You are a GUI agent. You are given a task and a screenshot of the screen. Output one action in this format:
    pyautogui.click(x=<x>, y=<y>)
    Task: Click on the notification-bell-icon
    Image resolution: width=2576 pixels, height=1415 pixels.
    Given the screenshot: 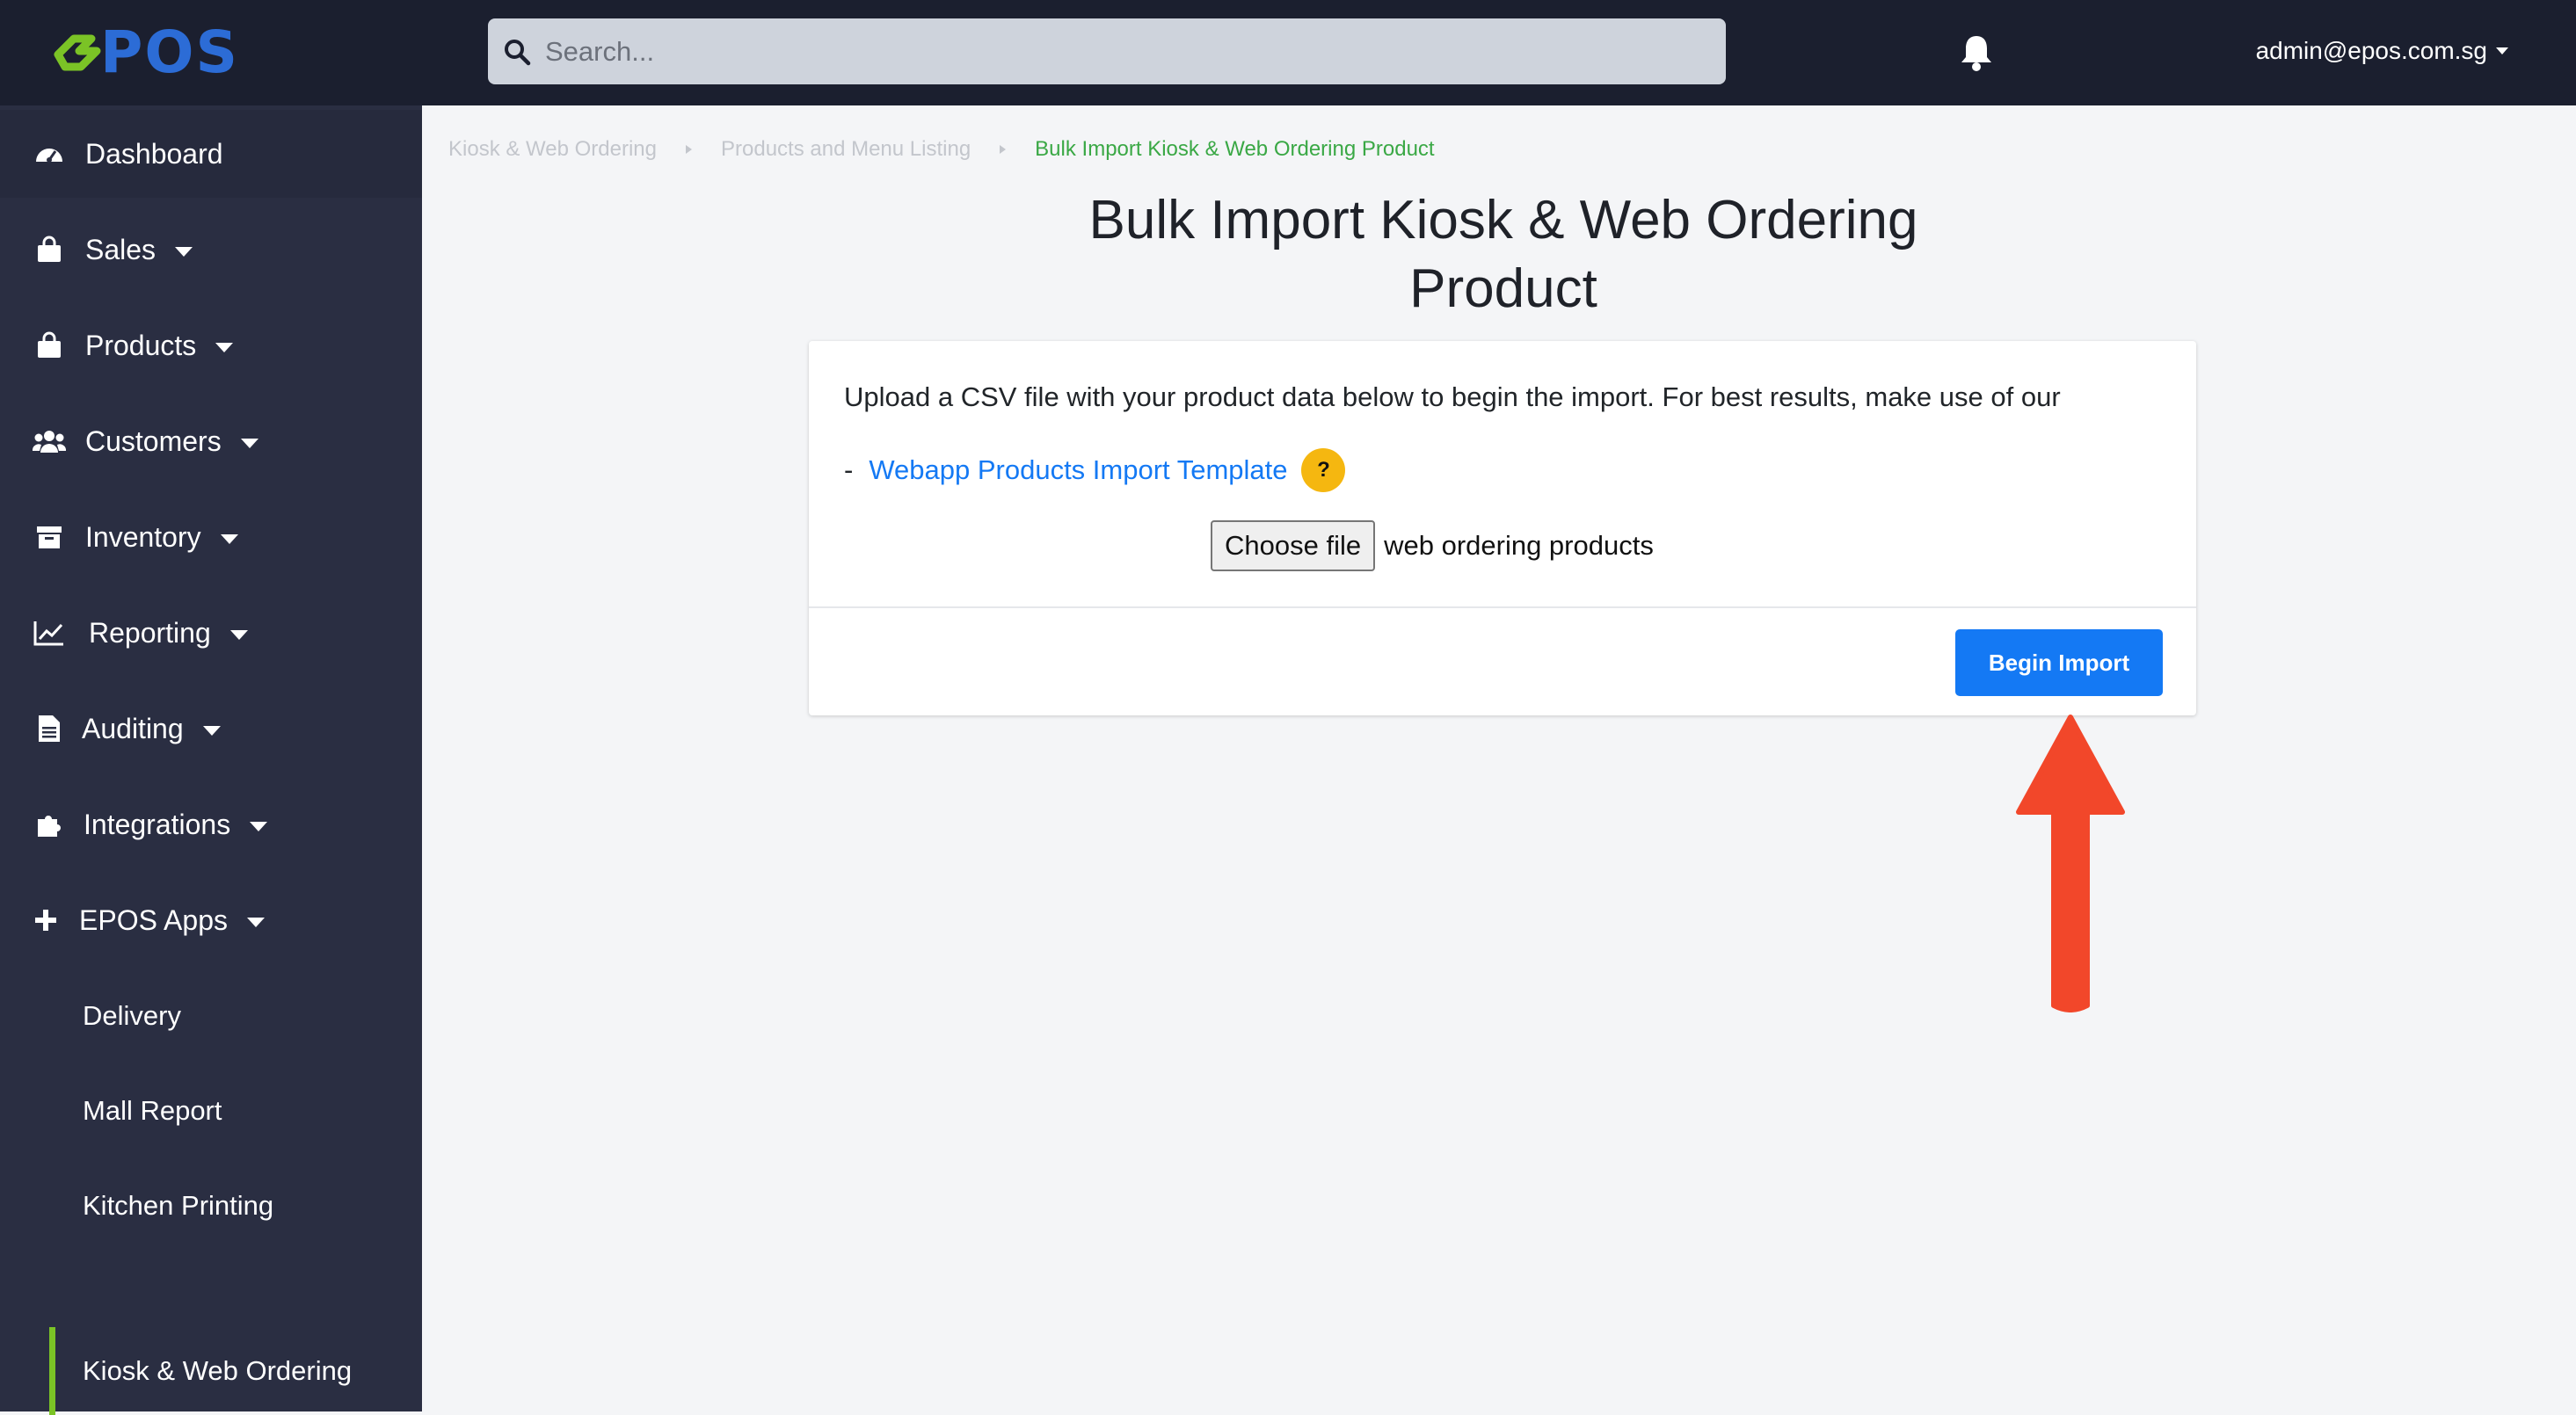 What is the action you would take?
    pyautogui.click(x=1976, y=55)
    